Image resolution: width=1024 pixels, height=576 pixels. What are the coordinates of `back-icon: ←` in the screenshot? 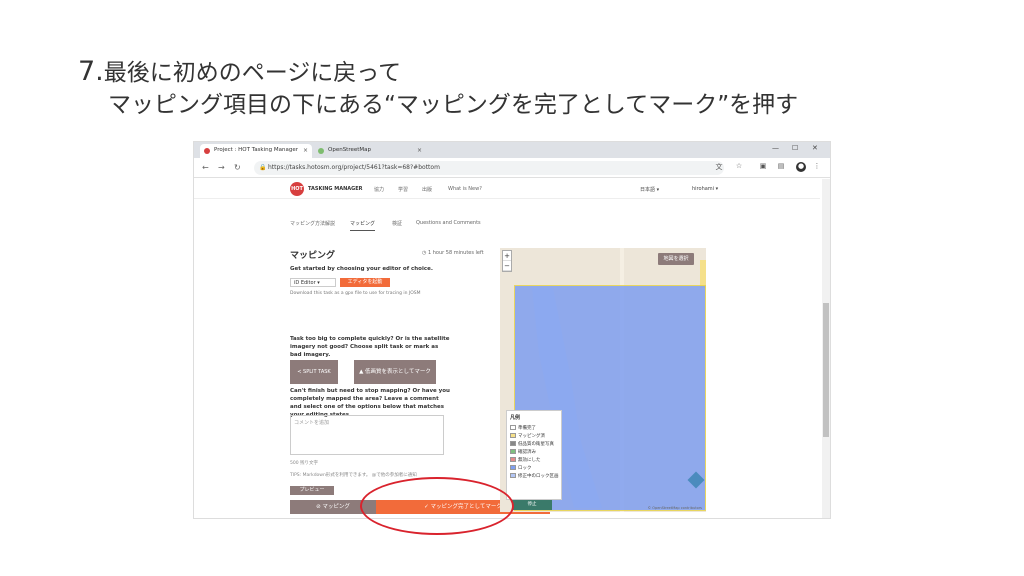 It's located at (205, 167).